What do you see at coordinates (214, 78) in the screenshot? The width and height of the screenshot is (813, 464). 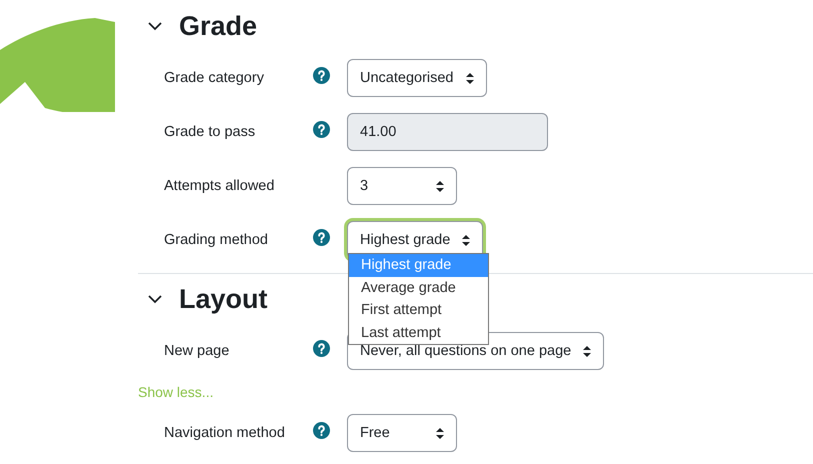 I see `field-label: Grade category` at bounding box center [214, 78].